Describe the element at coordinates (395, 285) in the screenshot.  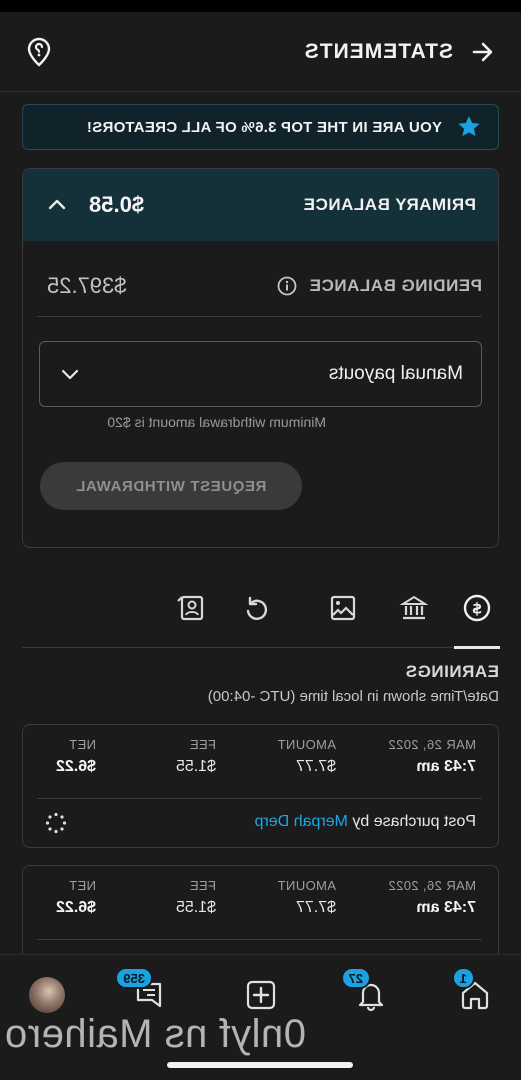
I see `pending-balance-label: PENDING BALANCE` at that location.